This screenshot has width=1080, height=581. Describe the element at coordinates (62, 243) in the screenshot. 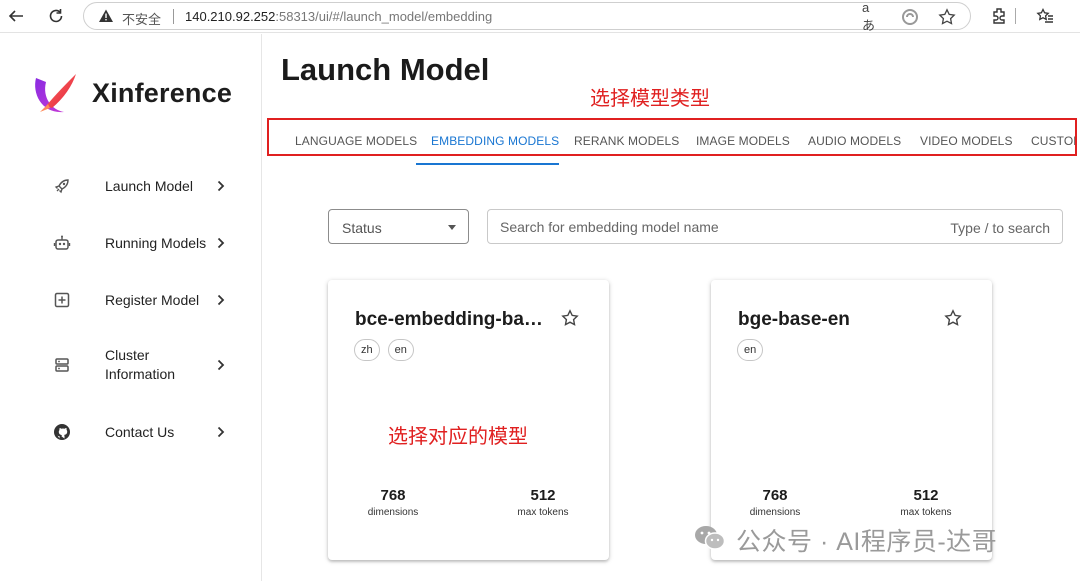

I see `robot-icon` at that location.